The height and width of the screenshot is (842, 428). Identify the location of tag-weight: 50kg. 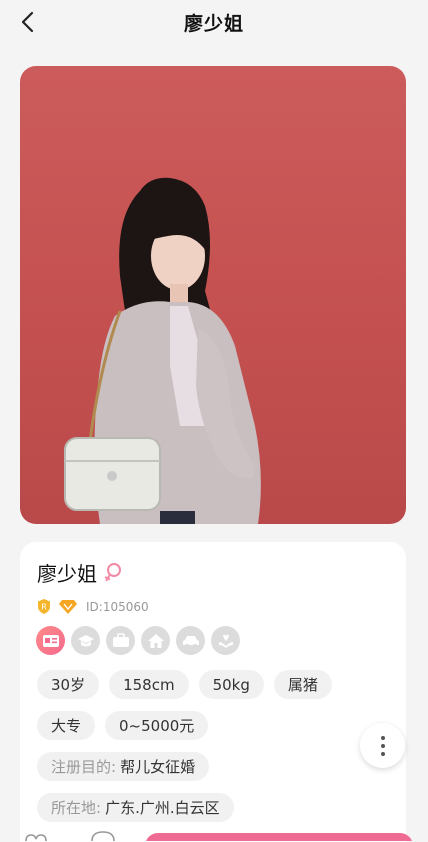
(231, 684).